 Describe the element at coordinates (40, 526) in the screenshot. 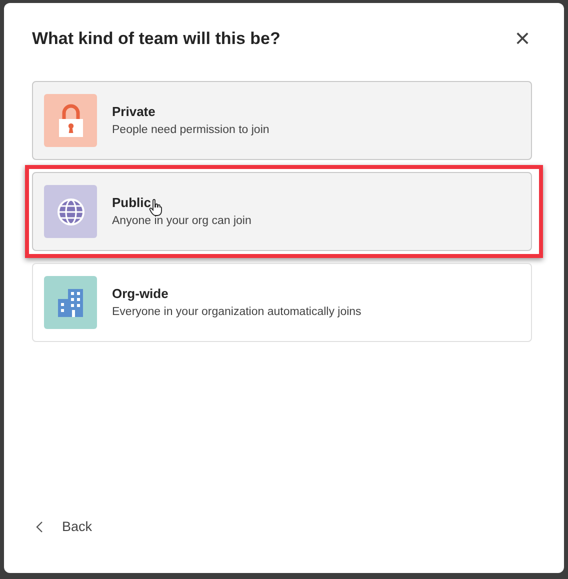

I see `chevron-left-icon` at that location.